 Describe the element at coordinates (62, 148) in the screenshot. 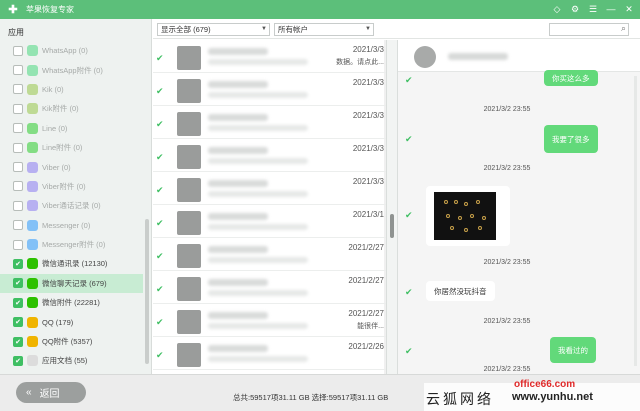

I see `sidebar-item-label: Line附件 (0)` at that location.